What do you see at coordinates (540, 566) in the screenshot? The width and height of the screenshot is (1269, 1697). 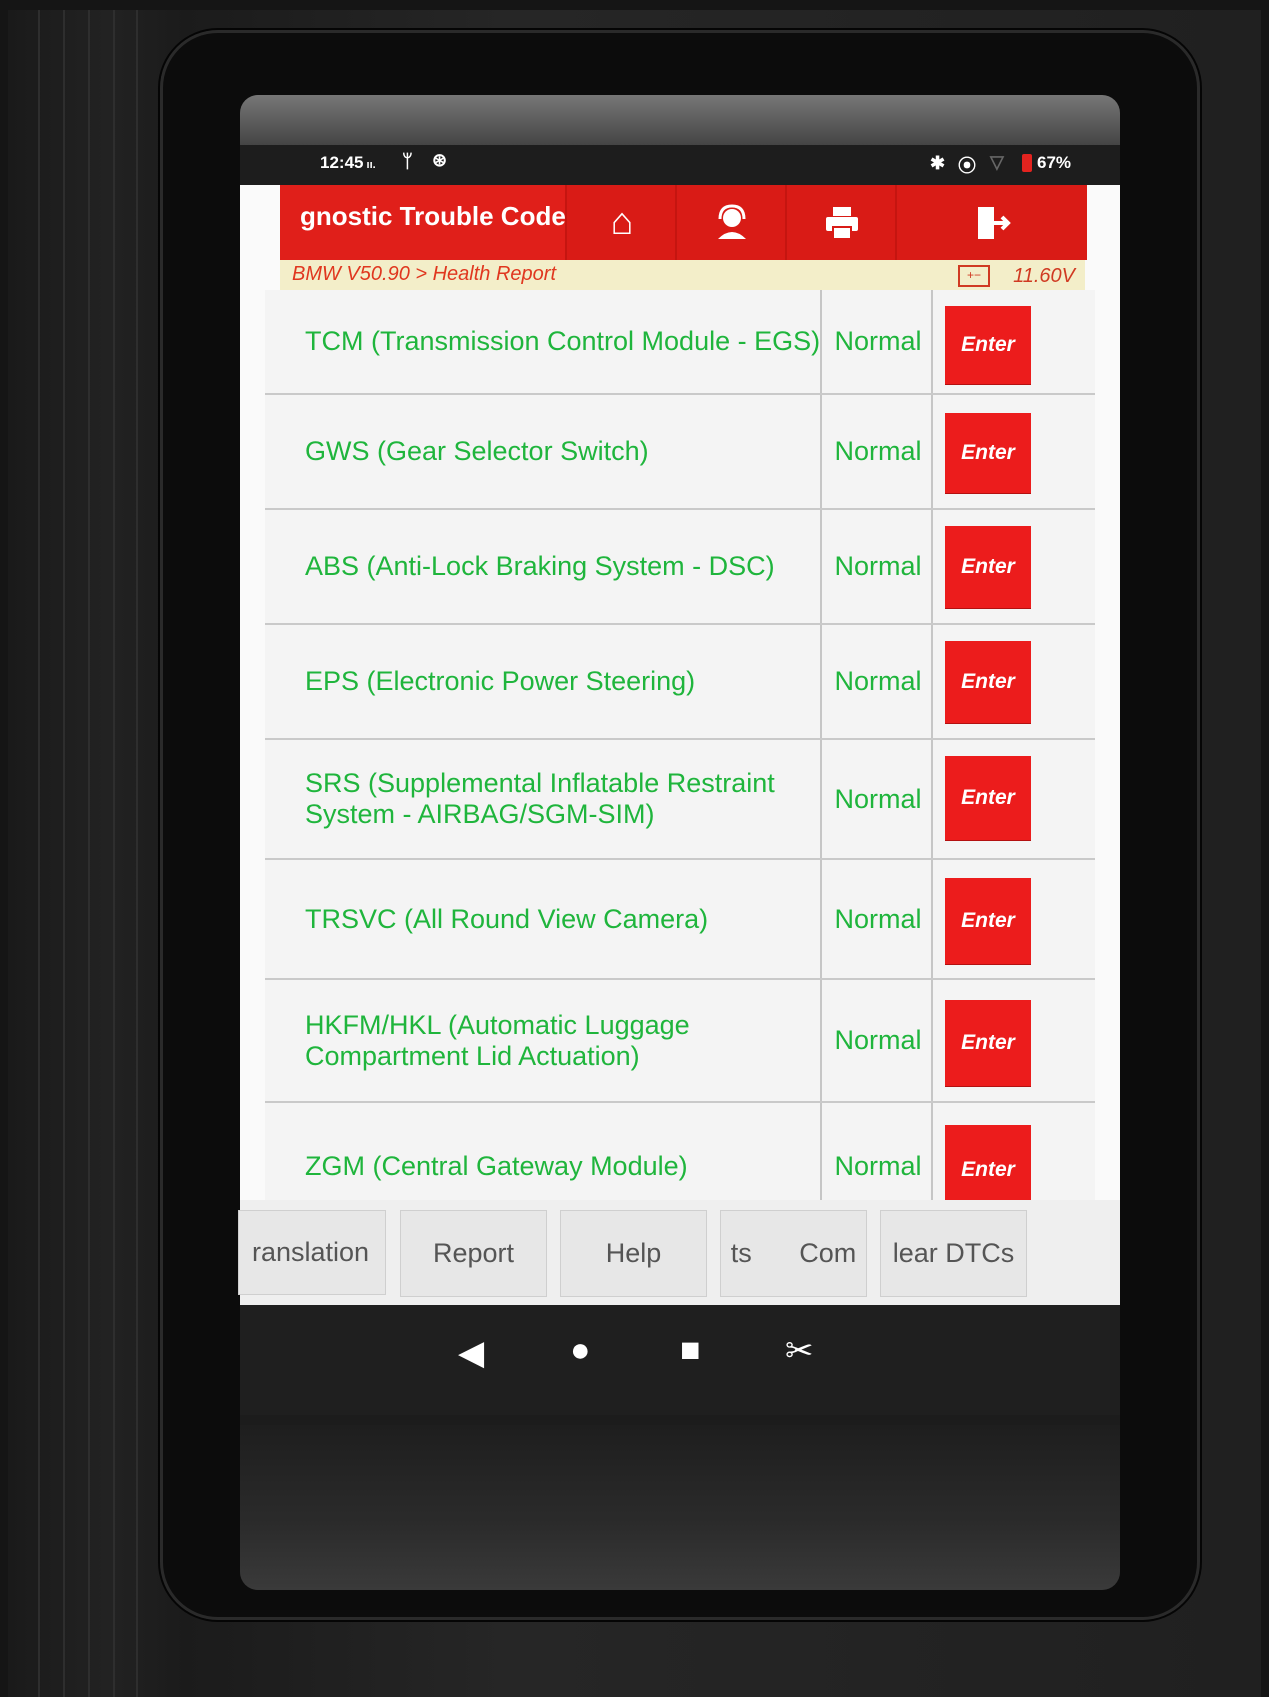 I see `module-name: ABS (Anti-Lock Braking System - DSC)` at bounding box center [540, 566].